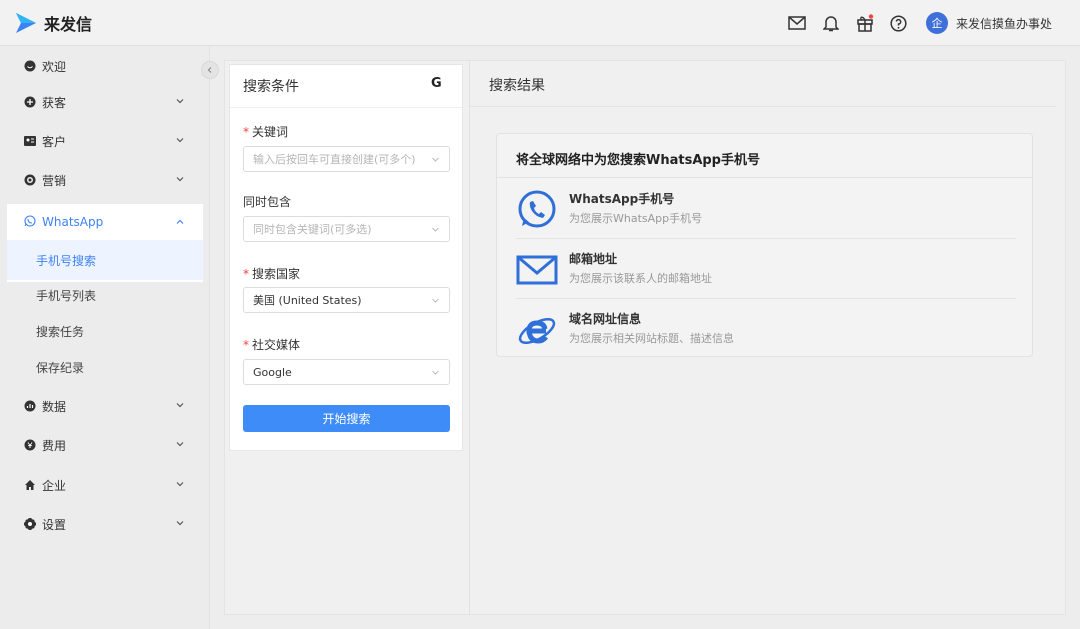  What do you see at coordinates (30, 102) in the screenshot?
I see `plus-circle-icon` at bounding box center [30, 102].